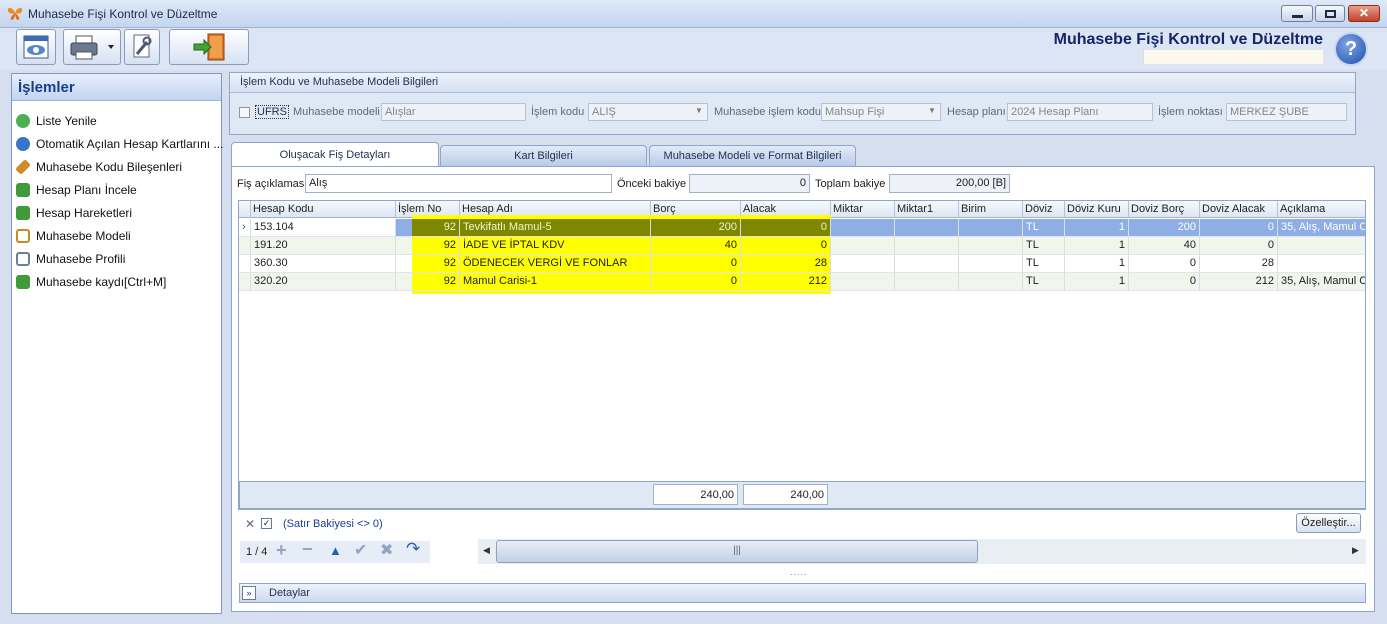 The image size is (1387, 624). What do you see at coordinates (696, 228) in the screenshot?
I see `cell-borc: 200` at bounding box center [696, 228].